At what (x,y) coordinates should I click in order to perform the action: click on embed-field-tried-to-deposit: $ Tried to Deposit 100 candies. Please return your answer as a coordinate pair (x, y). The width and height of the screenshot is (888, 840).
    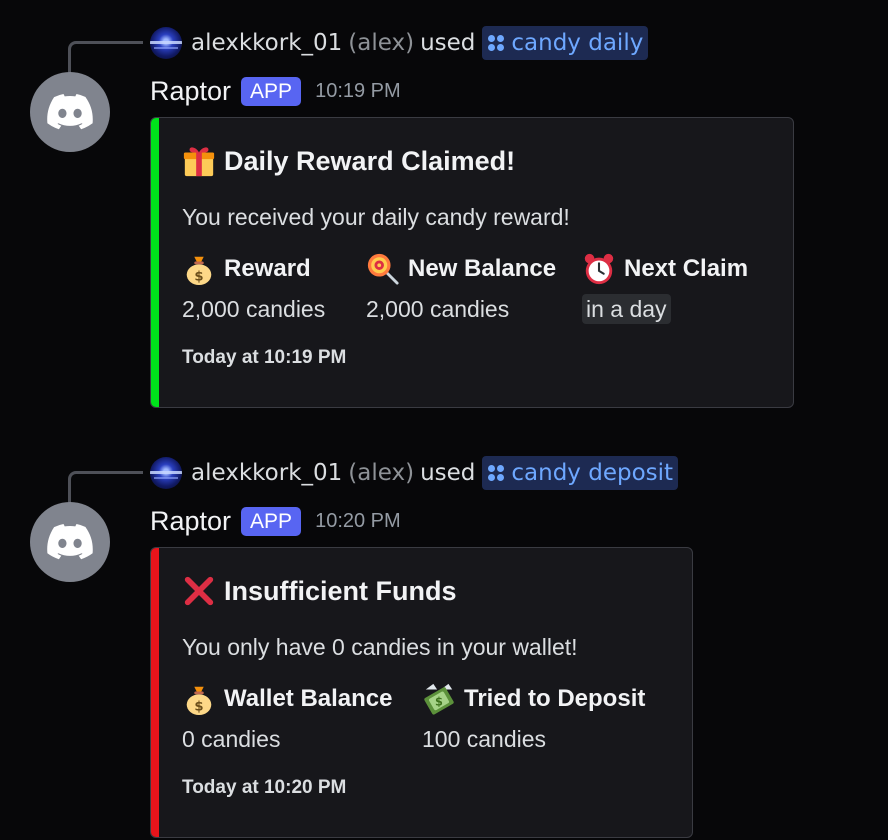
    Looking at the image, I should click on (533, 719).